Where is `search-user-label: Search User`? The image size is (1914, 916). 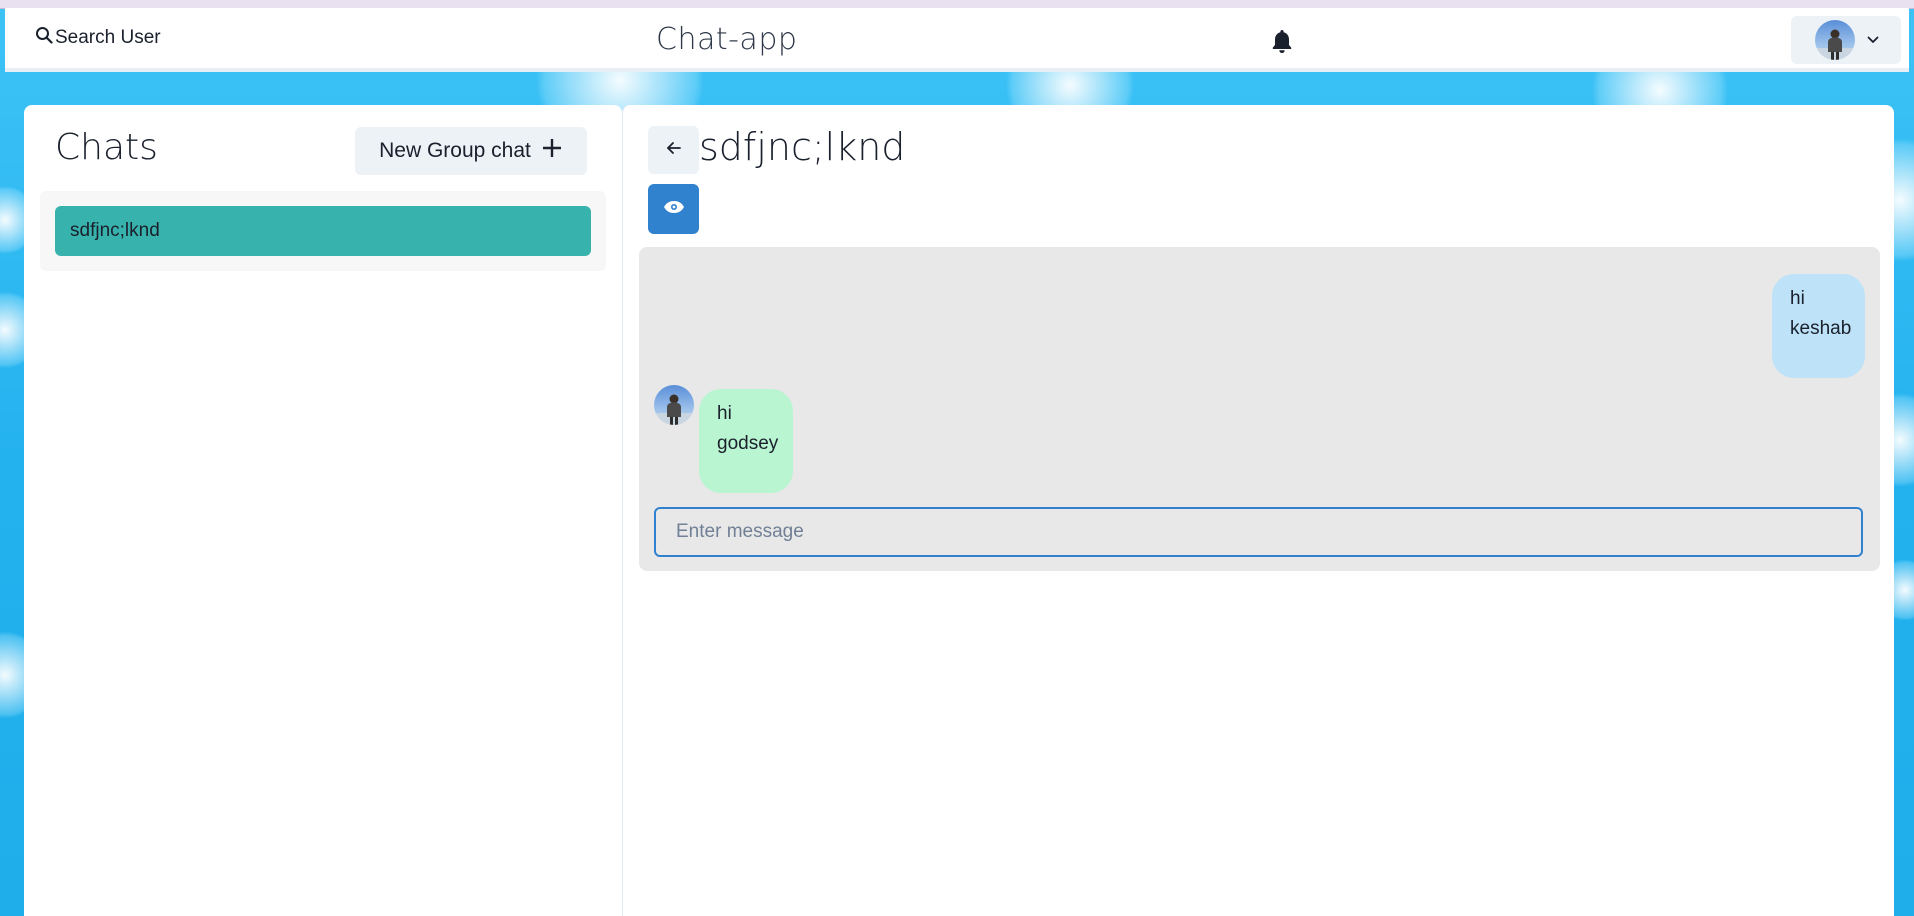 search-user-label: Search User is located at coordinates (108, 37).